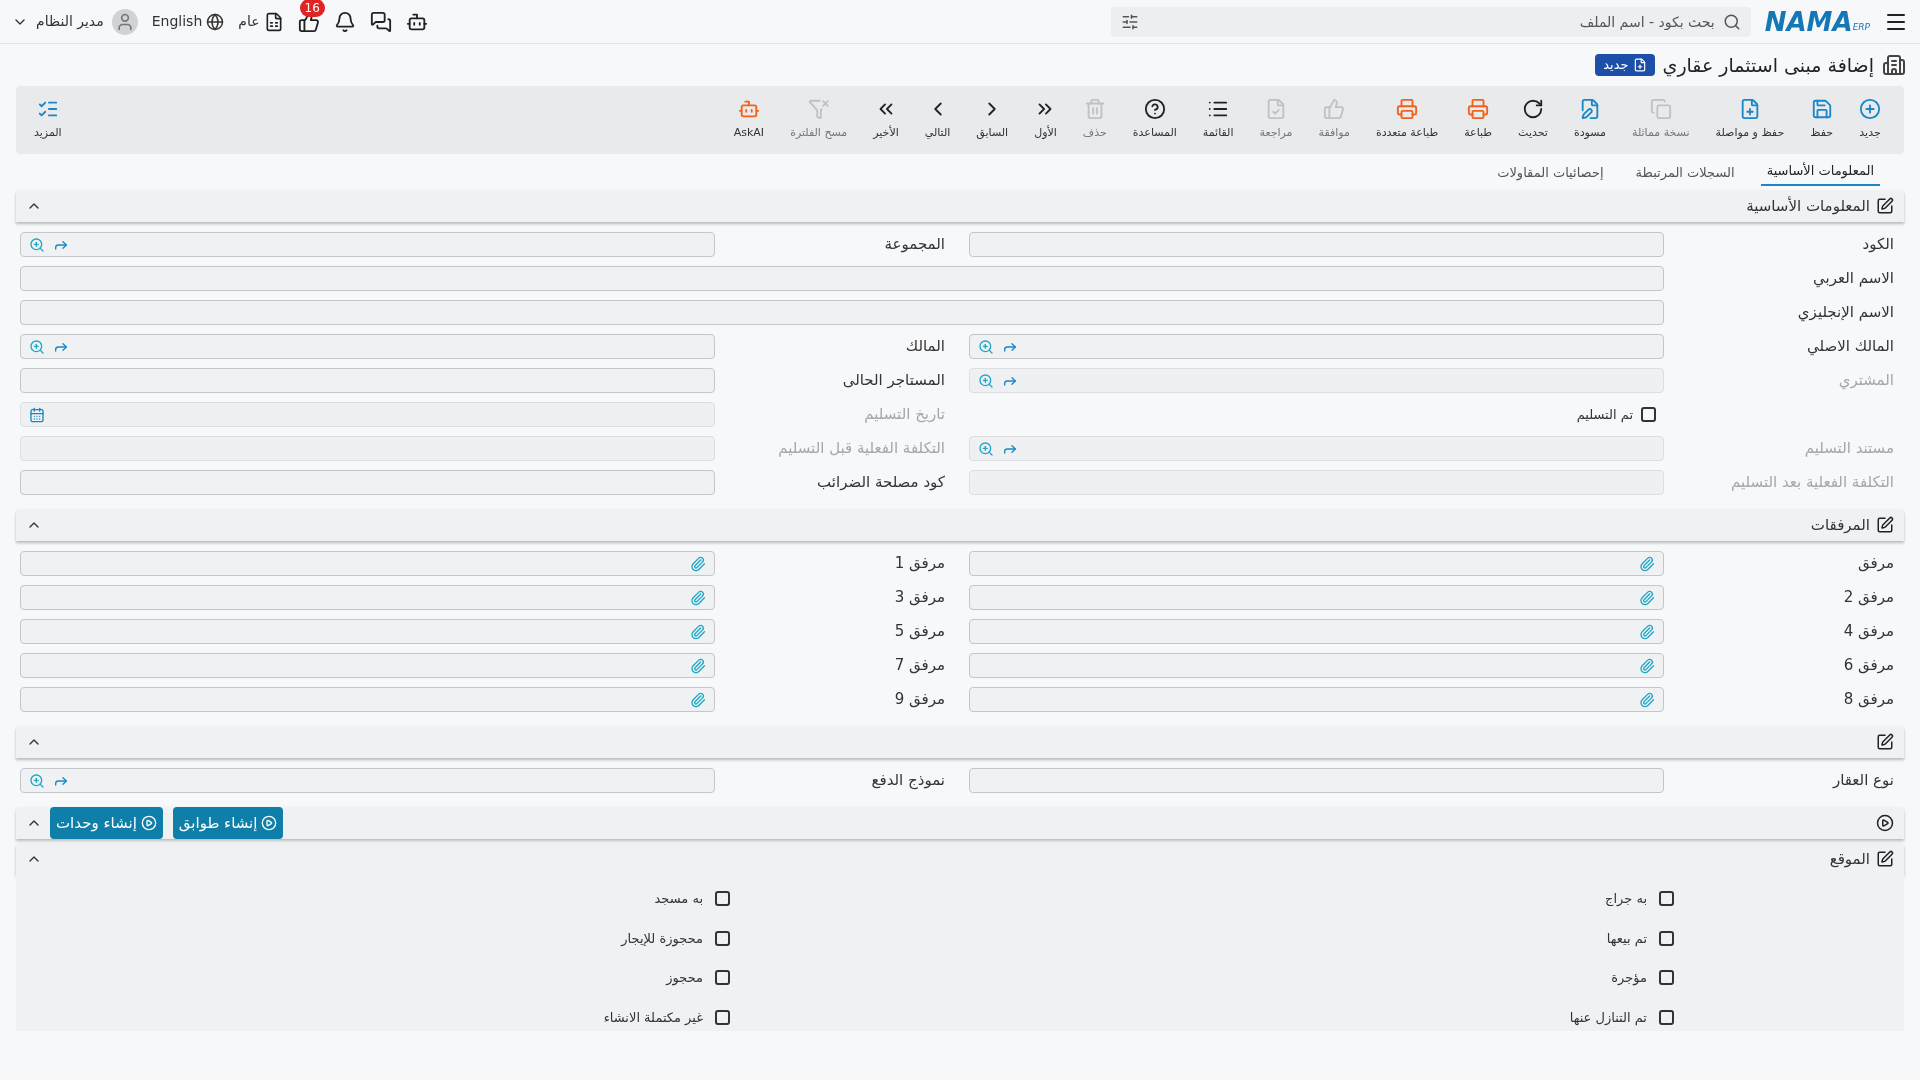 Image resolution: width=1920 pixels, height=1080 pixels. I want to click on action-button: إنشاء وحدات, so click(106, 823).